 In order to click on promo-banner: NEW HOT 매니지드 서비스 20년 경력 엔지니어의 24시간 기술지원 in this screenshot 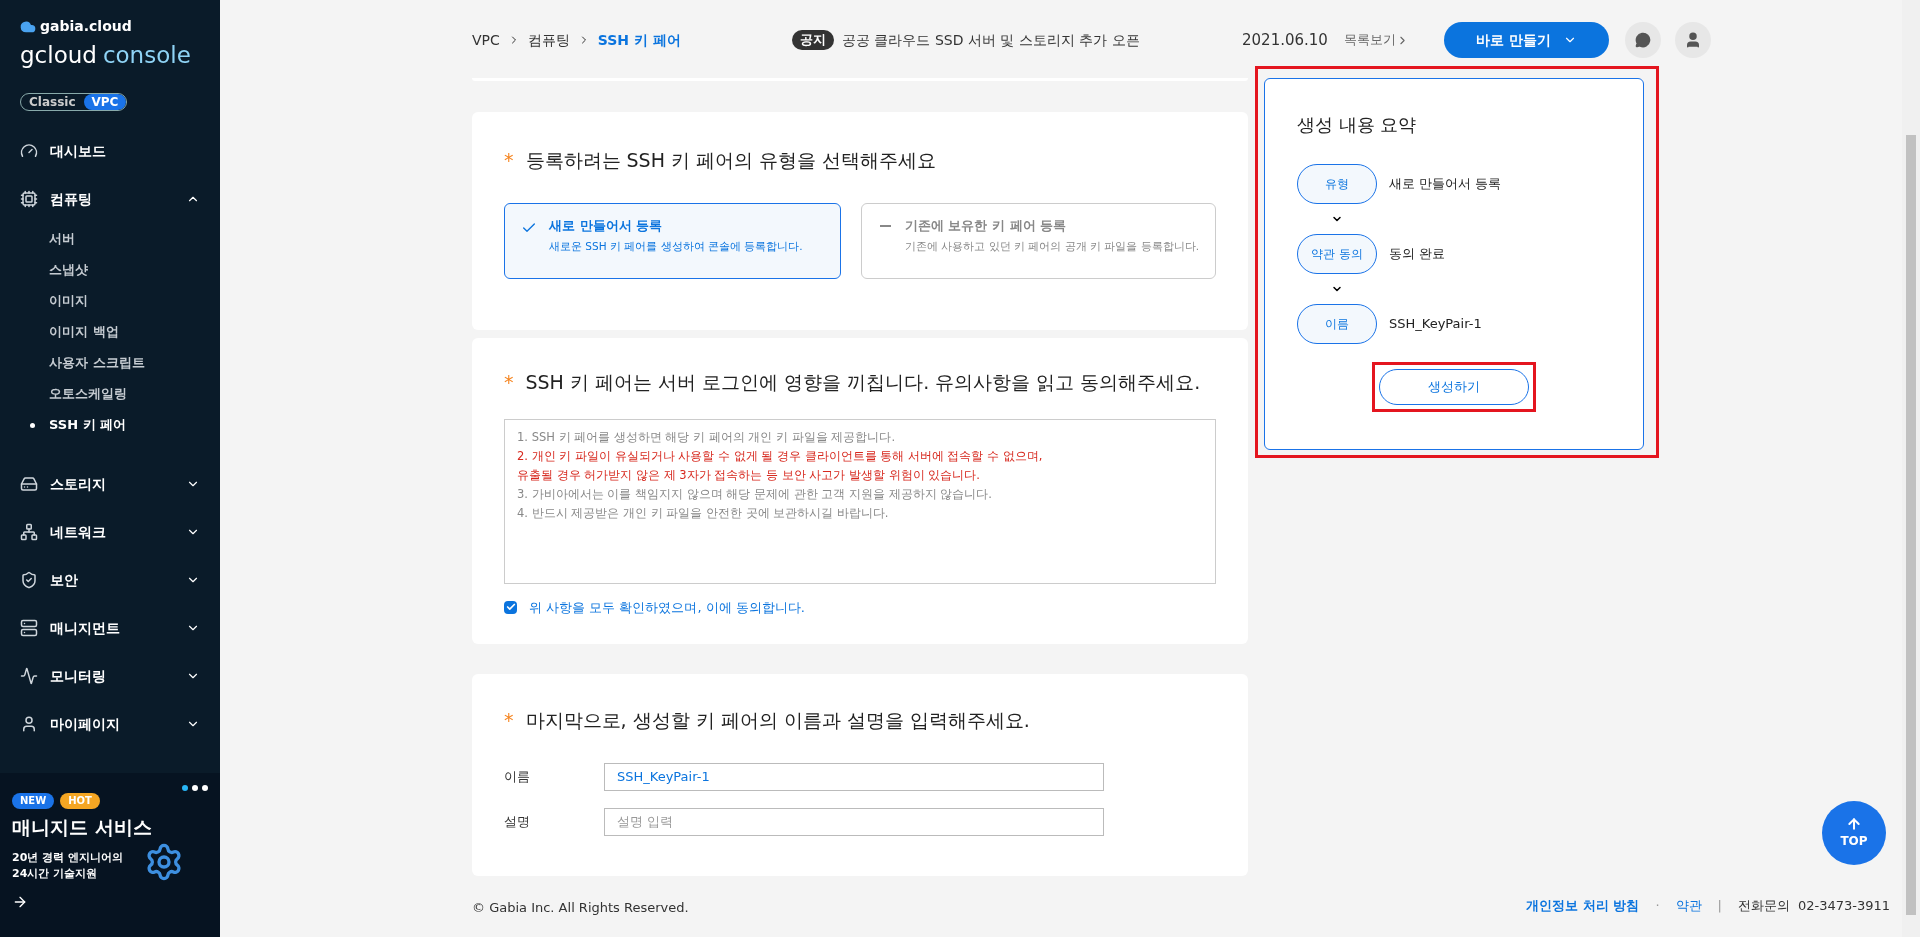, I will do `click(110, 855)`.